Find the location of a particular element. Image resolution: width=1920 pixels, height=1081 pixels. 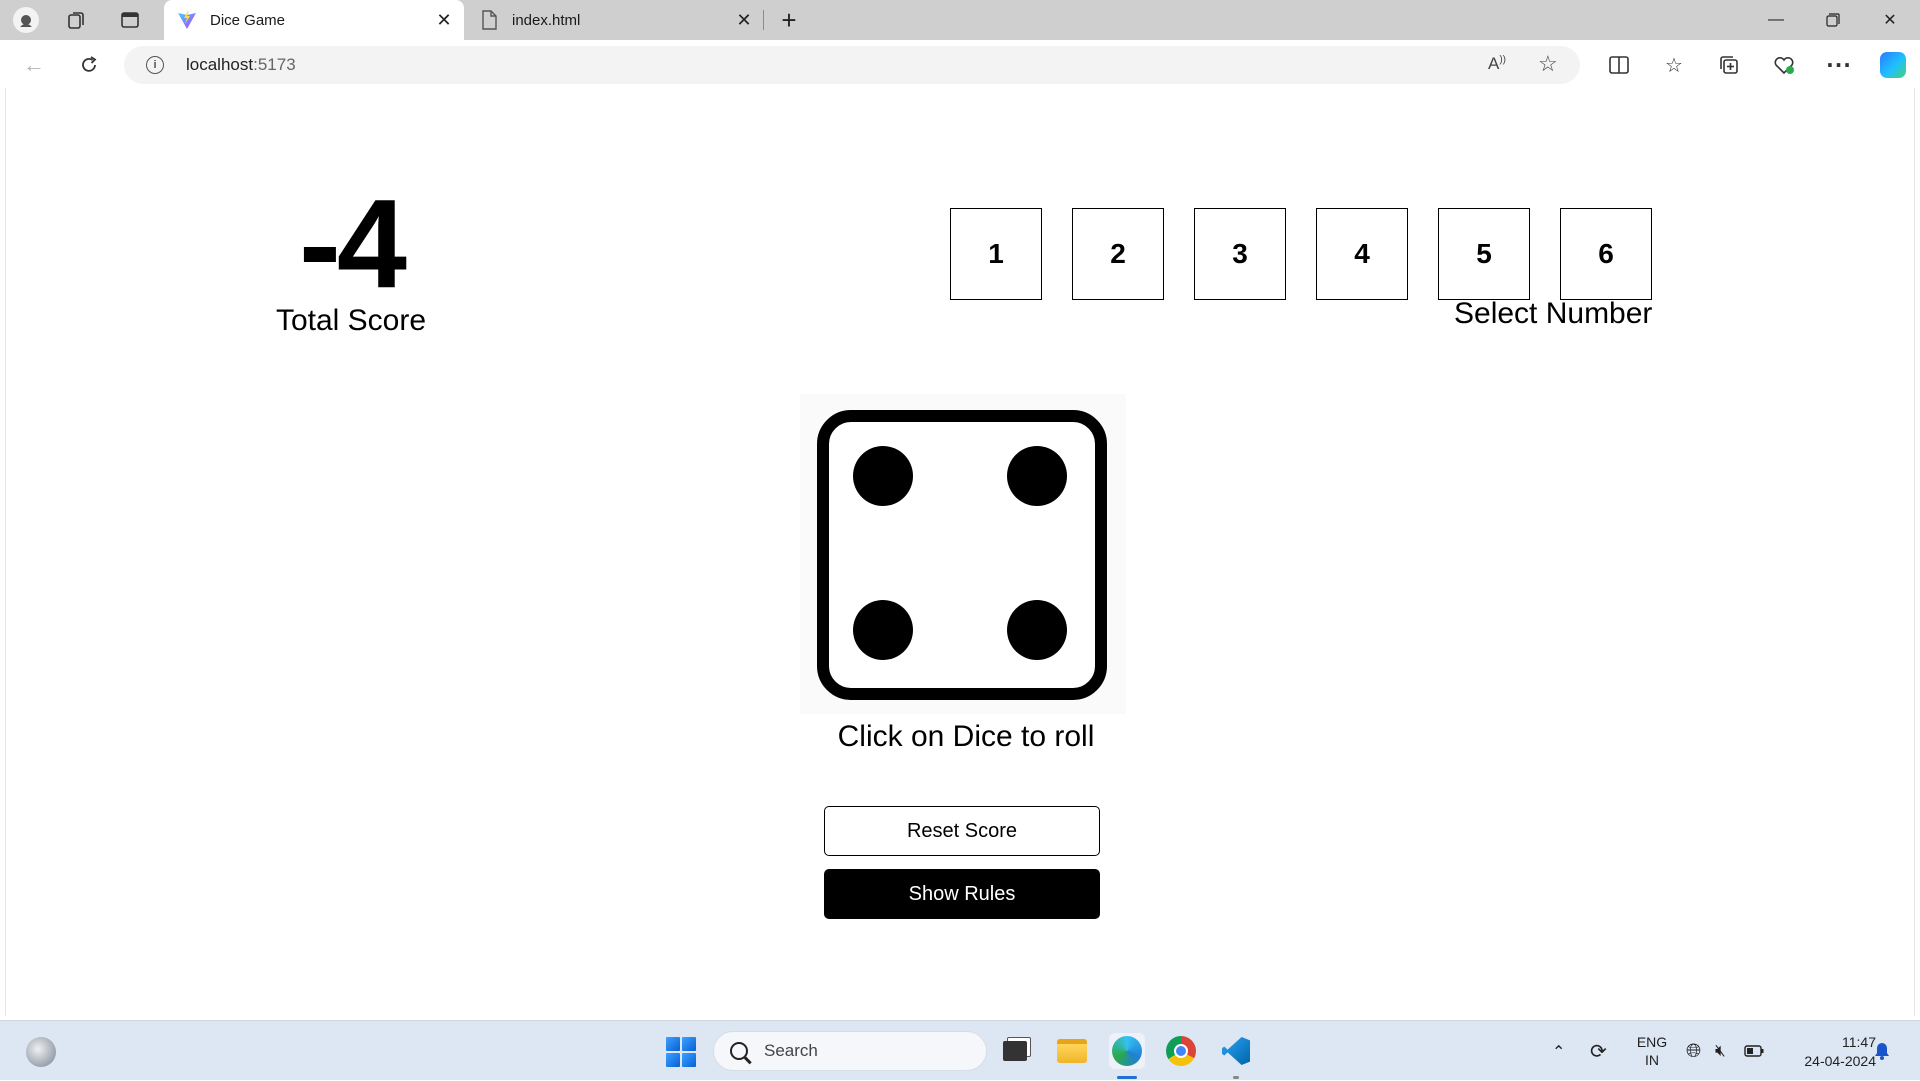

browser-toolbar: ← i localhost:5173 A)) ☆ ☆ ··· is located at coordinates (960, 64).